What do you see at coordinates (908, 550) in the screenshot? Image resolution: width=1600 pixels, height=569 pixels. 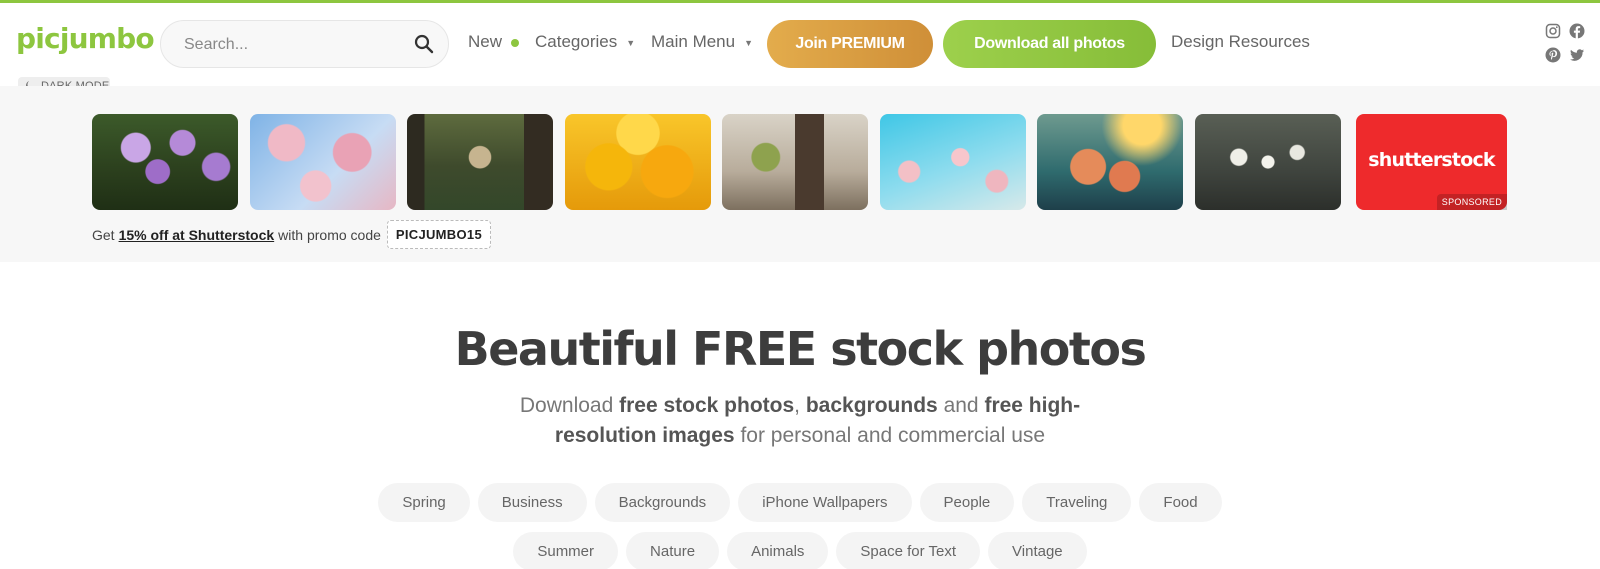 I see `tag-space-for-text: Space for Text` at bounding box center [908, 550].